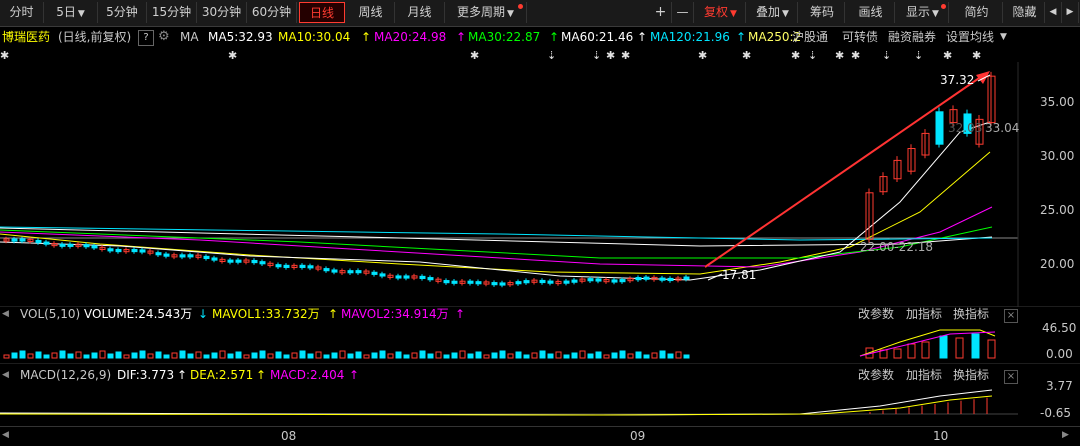 This screenshot has width=1080, height=446. What do you see at coordinates (924, 375) in the screenshot?
I see `macd-add-indicator-button: 加指标` at bounding box center [924, 375].